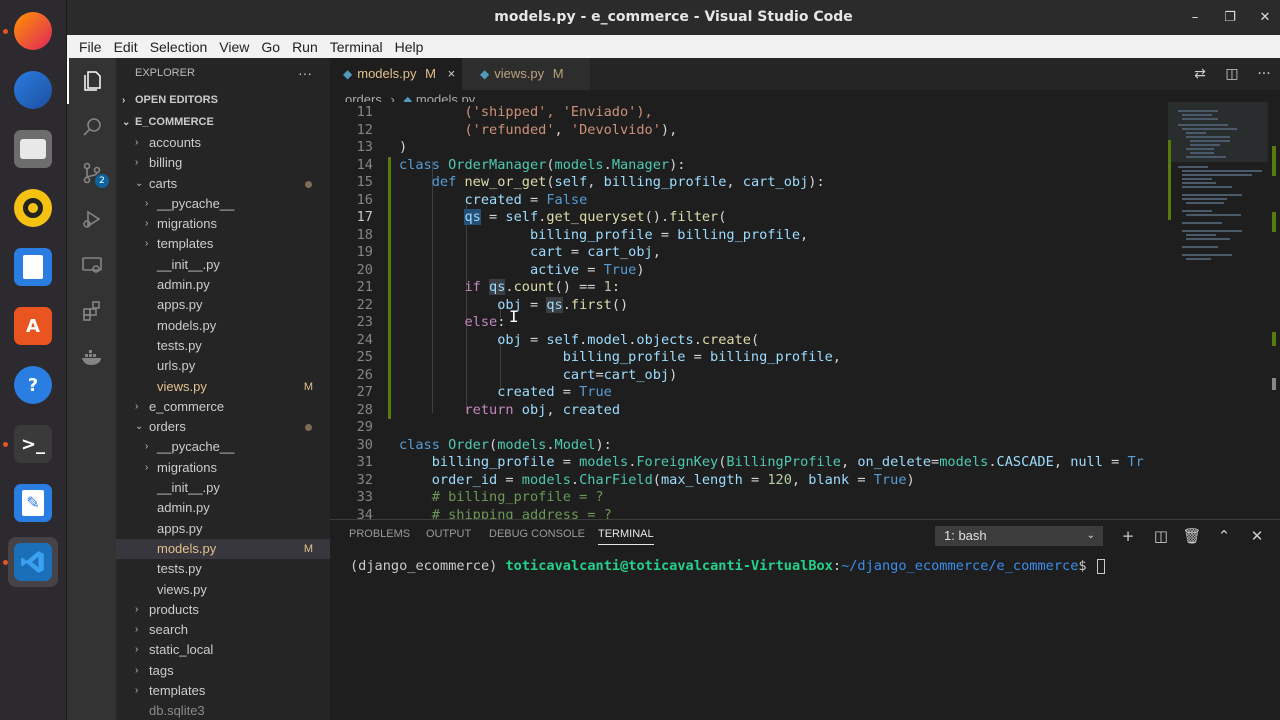 This screenshot has height=720, width=1280. I want to click on code-line: 29, so click(749, 428).